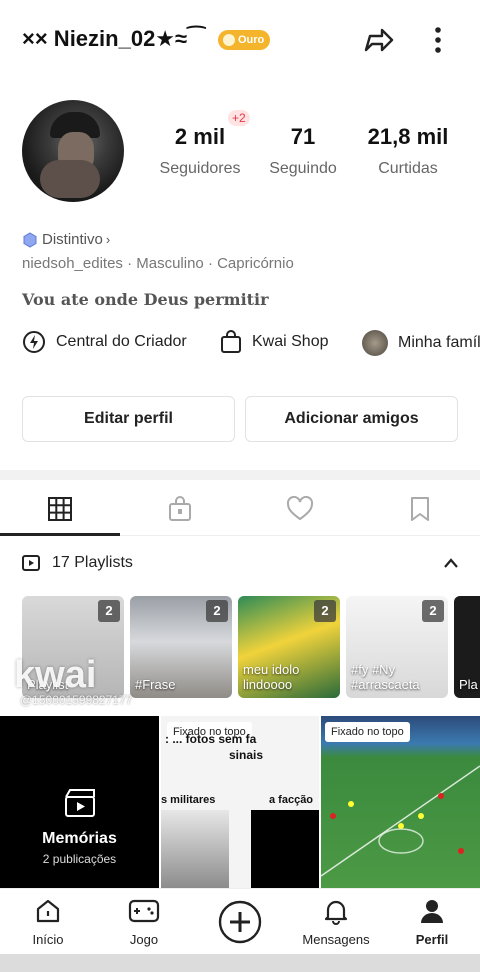 This screenshot has width=480, height=972. I want to click on avatar-arm, so click(70, 179).